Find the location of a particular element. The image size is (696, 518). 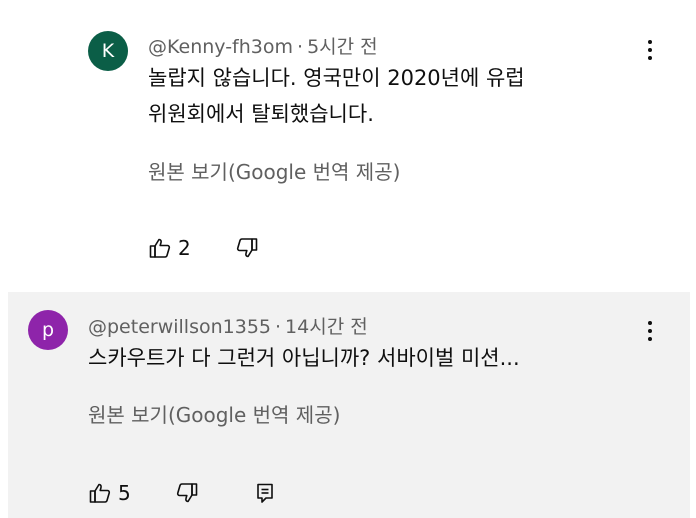

like-count: 5 is located at coordinates (124, 493).